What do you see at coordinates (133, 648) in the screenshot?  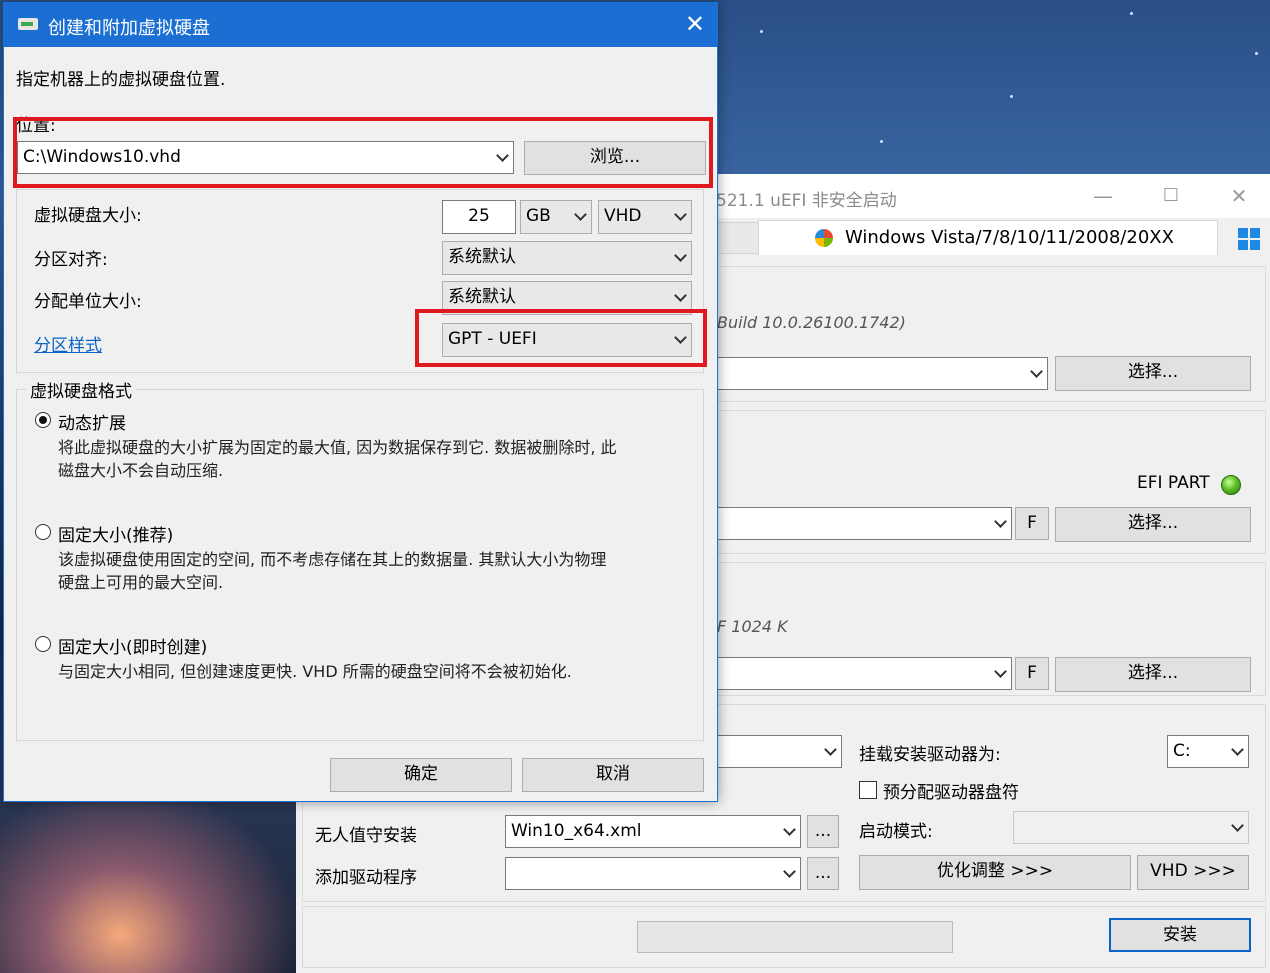 I see `fixed-instant-label: 固定大小(即时创建)` at bounding box center [133, 648].